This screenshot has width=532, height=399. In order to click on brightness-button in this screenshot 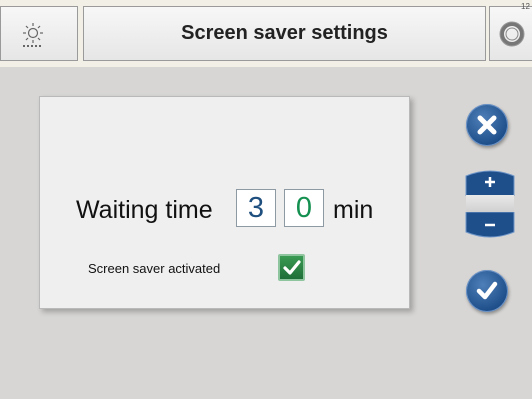, I will do `click(39, 33)`.